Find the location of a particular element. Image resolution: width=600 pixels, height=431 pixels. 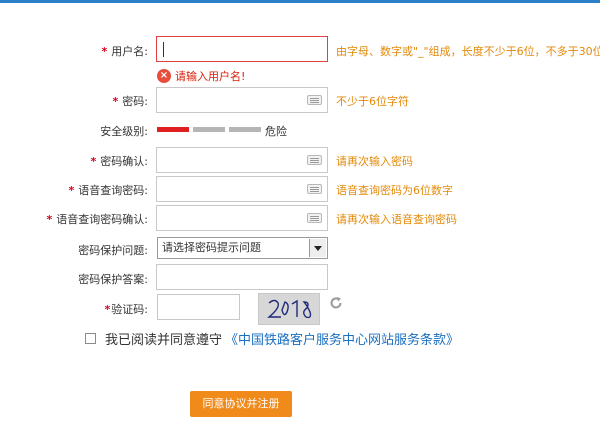

password-label: * 密码: is located at coordinates (130, 101).